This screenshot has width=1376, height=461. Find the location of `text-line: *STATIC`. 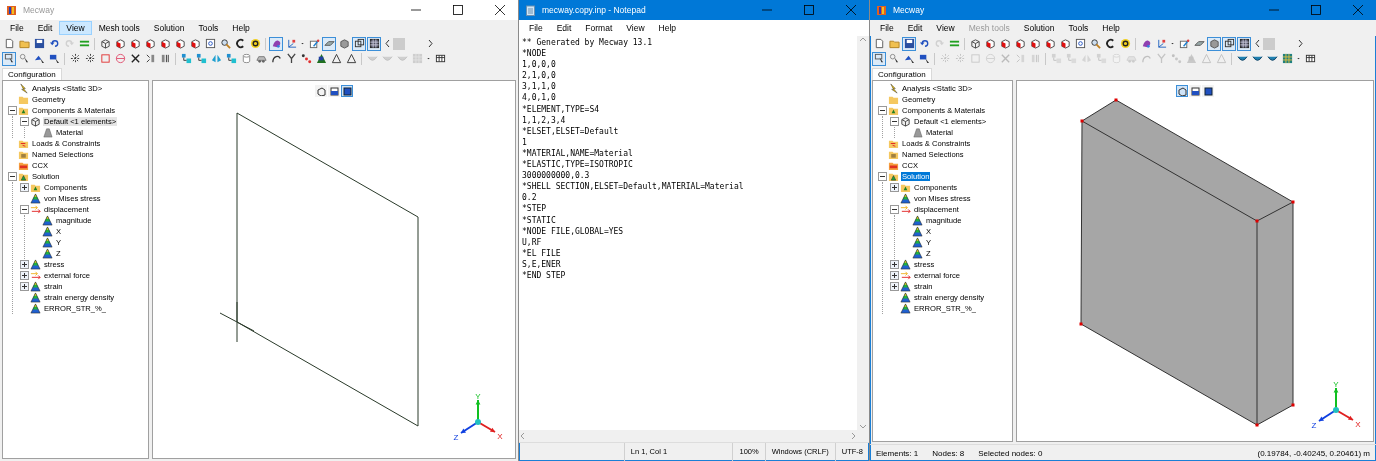

text-line: *STATIC is located at coordinates (539, 220).